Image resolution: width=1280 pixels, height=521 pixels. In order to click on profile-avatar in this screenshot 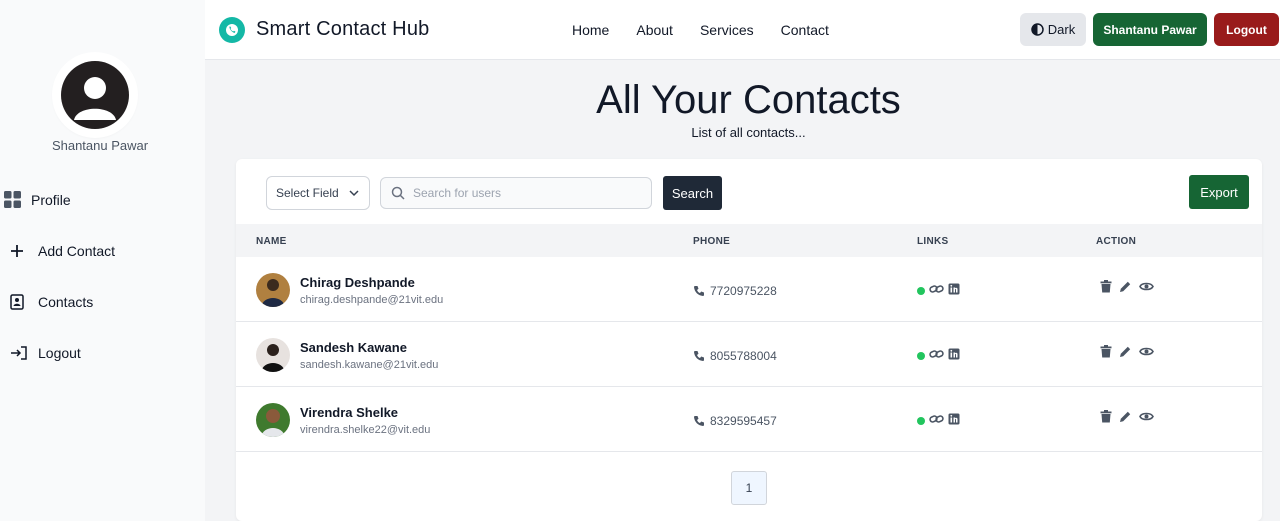, I will do `click(95, 95)`.